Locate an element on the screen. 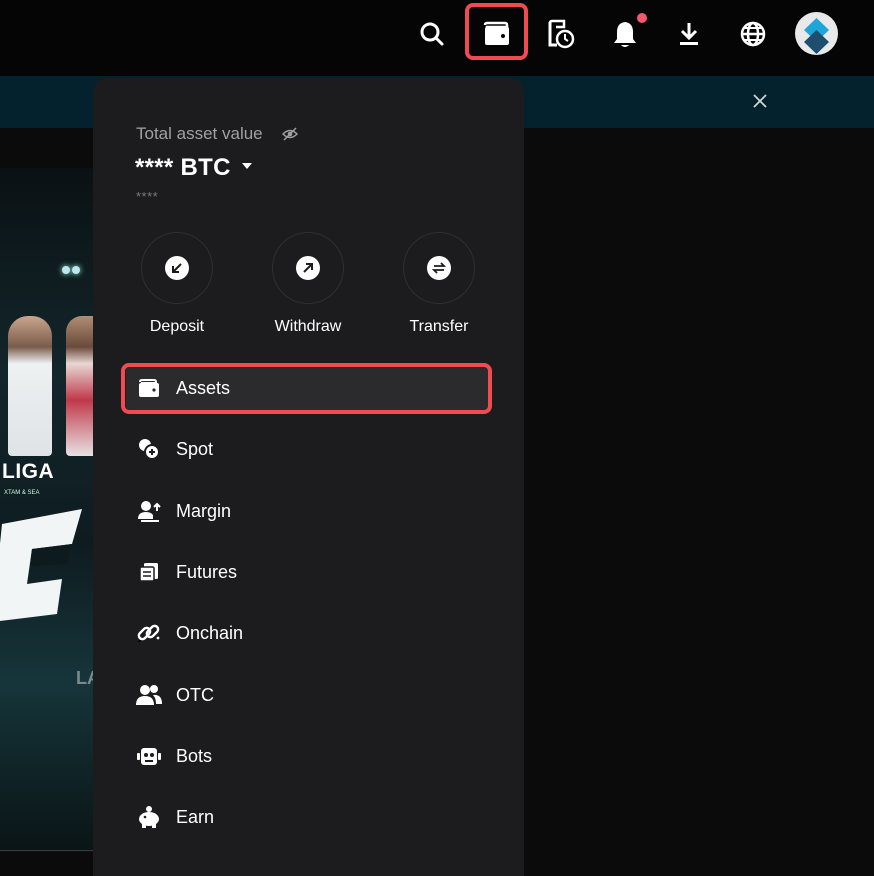  withdraw-arrow-icon is located at coordinates (308, 268).